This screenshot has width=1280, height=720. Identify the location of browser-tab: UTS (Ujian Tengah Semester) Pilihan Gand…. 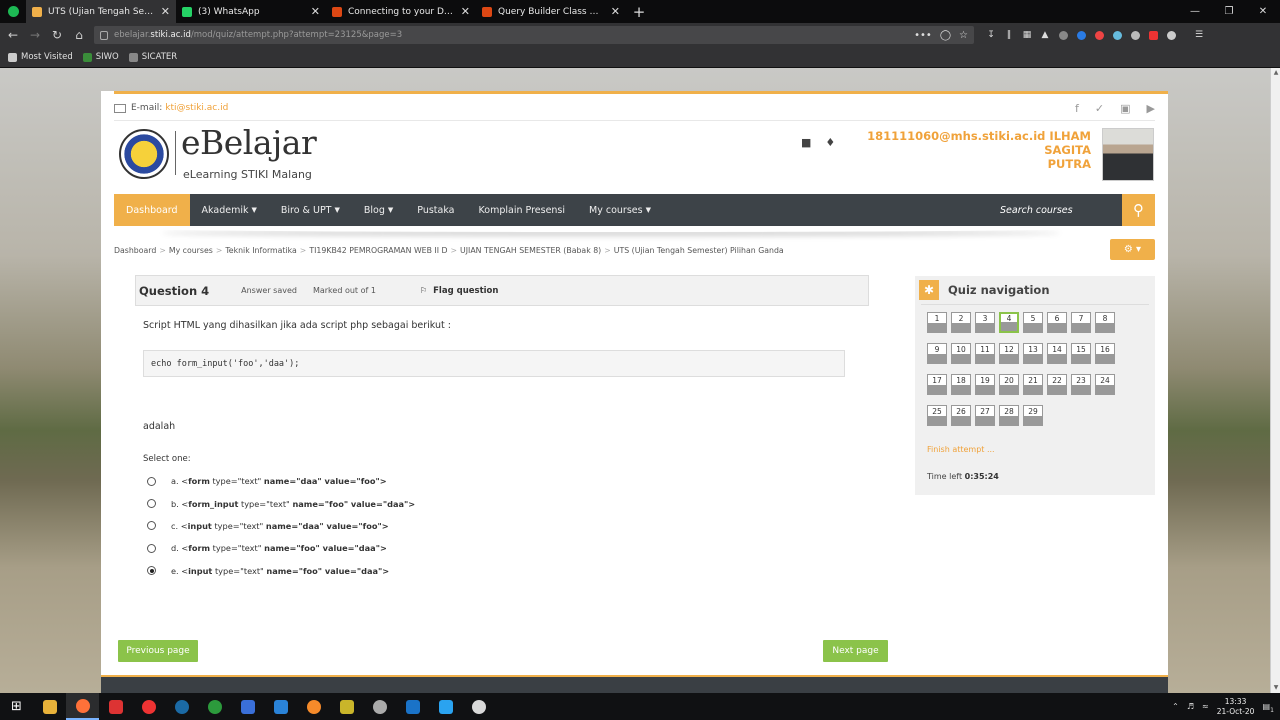
(101, 11).